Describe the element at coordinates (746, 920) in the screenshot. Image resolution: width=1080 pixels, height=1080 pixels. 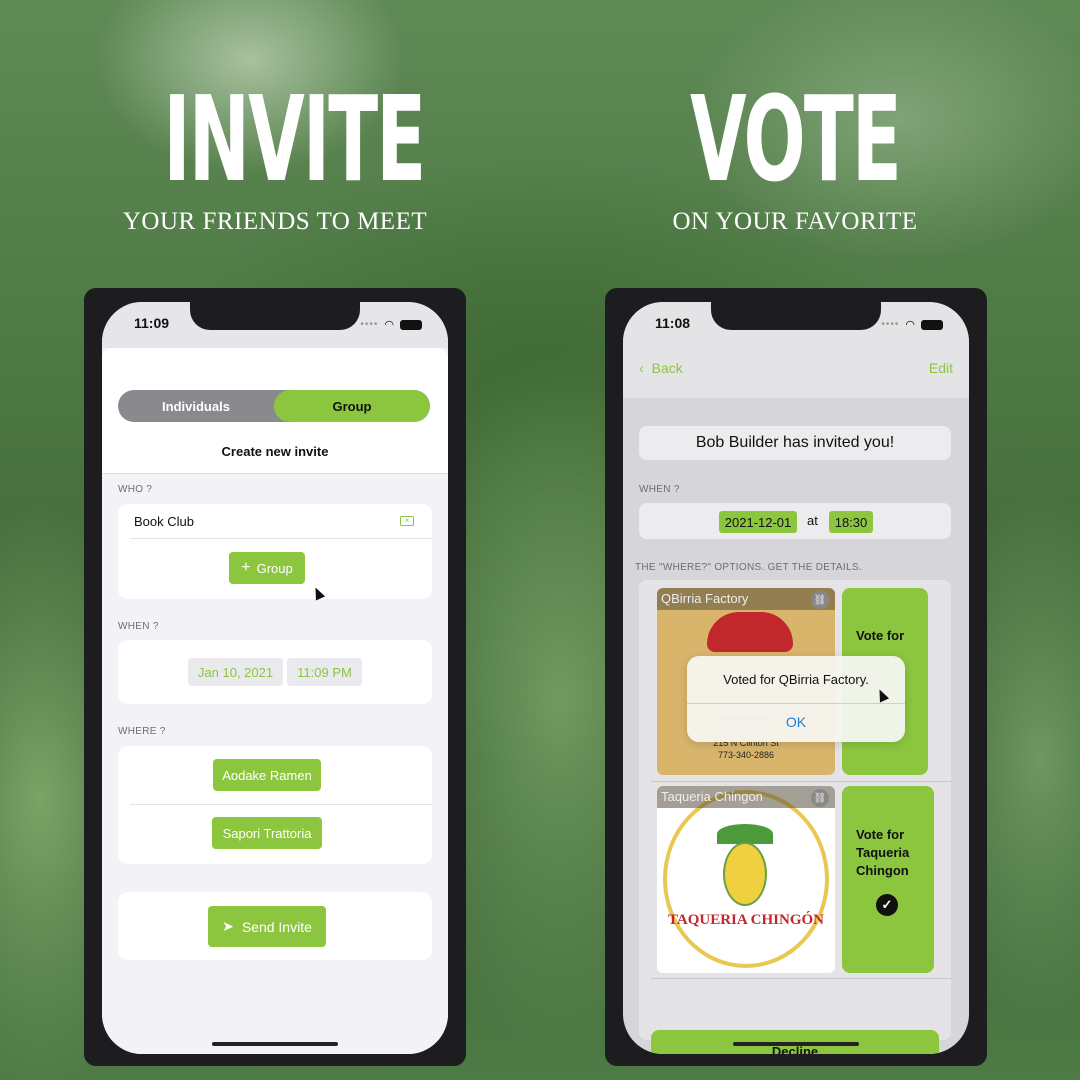
I see `logo-text: TAQUERIA CHINGÓN` at that location.